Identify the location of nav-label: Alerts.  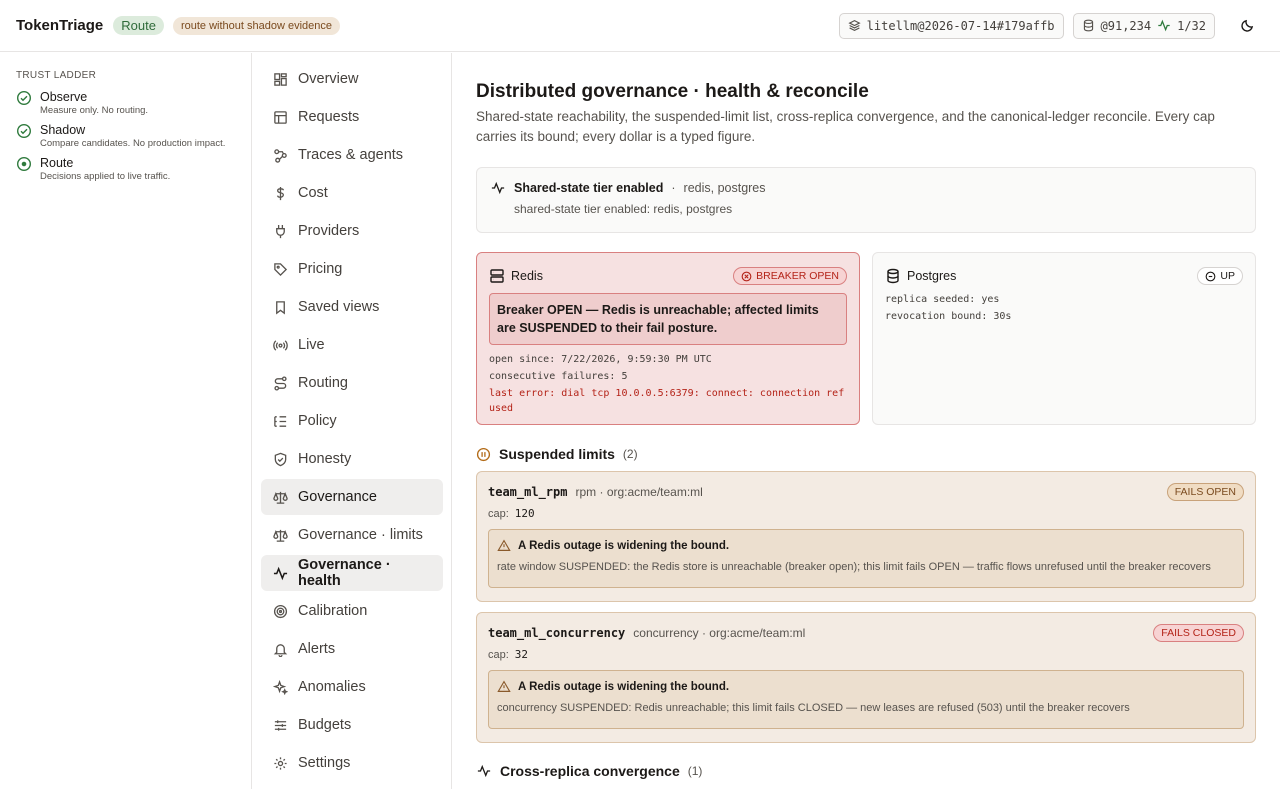
(317, 649).